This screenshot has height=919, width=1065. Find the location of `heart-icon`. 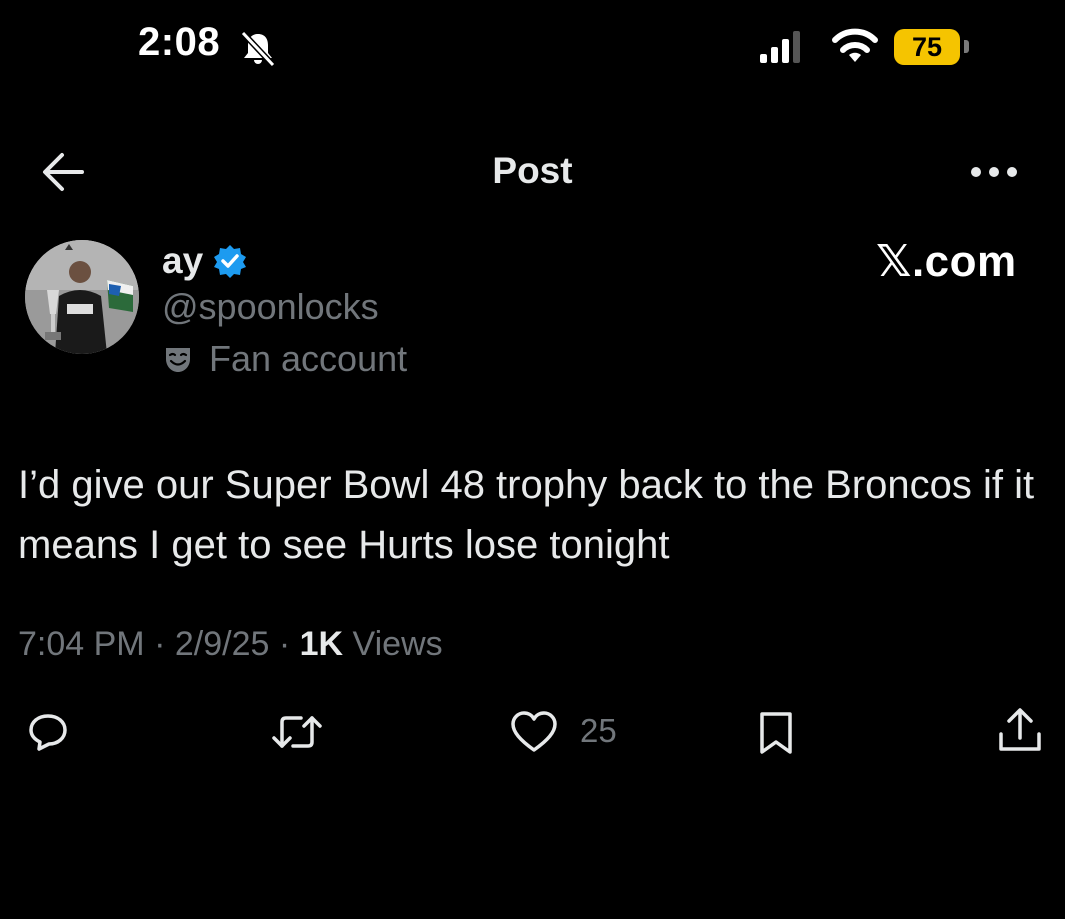

heart-icon is located at coordinates (534, 732).